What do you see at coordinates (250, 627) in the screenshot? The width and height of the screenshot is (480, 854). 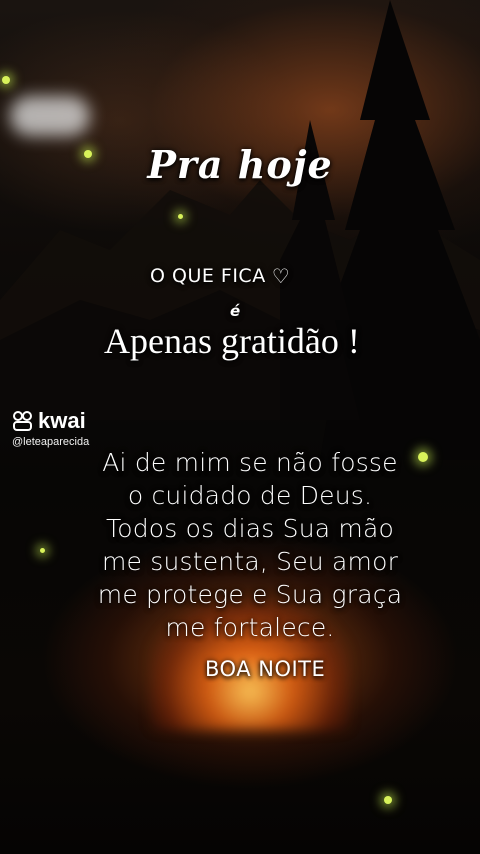 I see `poem-line: me fortalece.` at bounding box center [250, 627].